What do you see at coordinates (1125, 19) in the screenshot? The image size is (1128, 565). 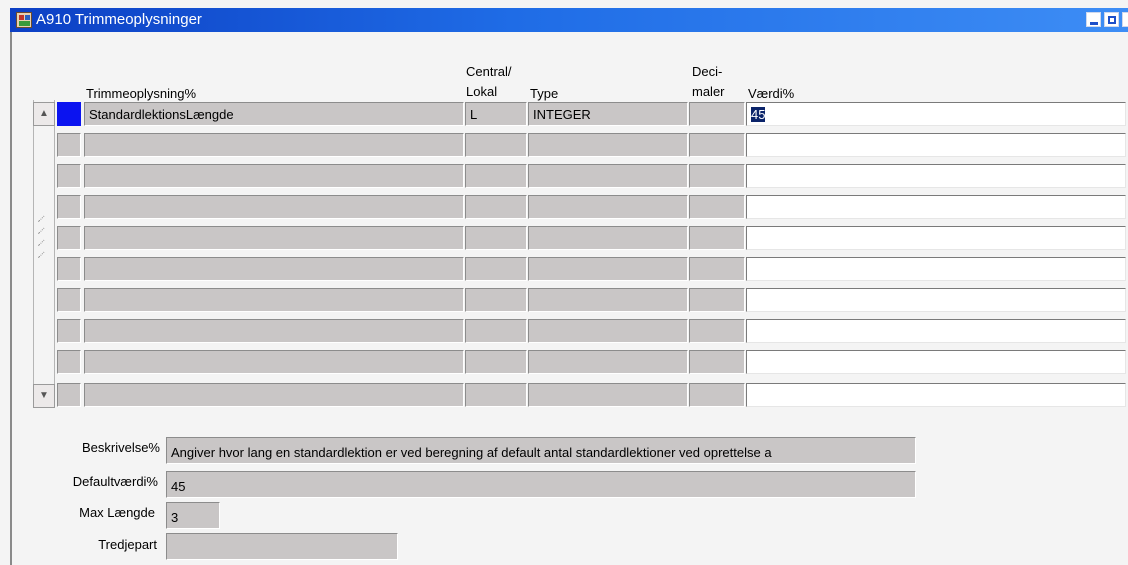 I see `close-icon` at bounding box center [1125, 19].